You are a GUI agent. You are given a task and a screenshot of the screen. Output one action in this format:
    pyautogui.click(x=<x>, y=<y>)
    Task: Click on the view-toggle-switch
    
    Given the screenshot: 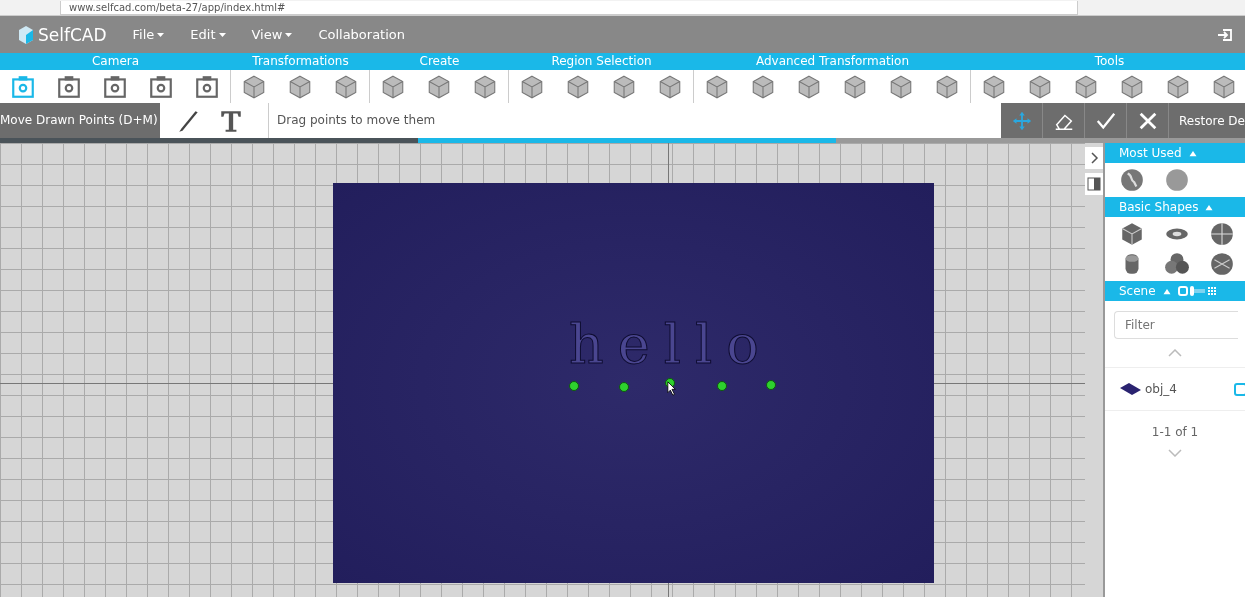 What is the action you would take?
    pyautogui.click(x=1197, y=291)
    